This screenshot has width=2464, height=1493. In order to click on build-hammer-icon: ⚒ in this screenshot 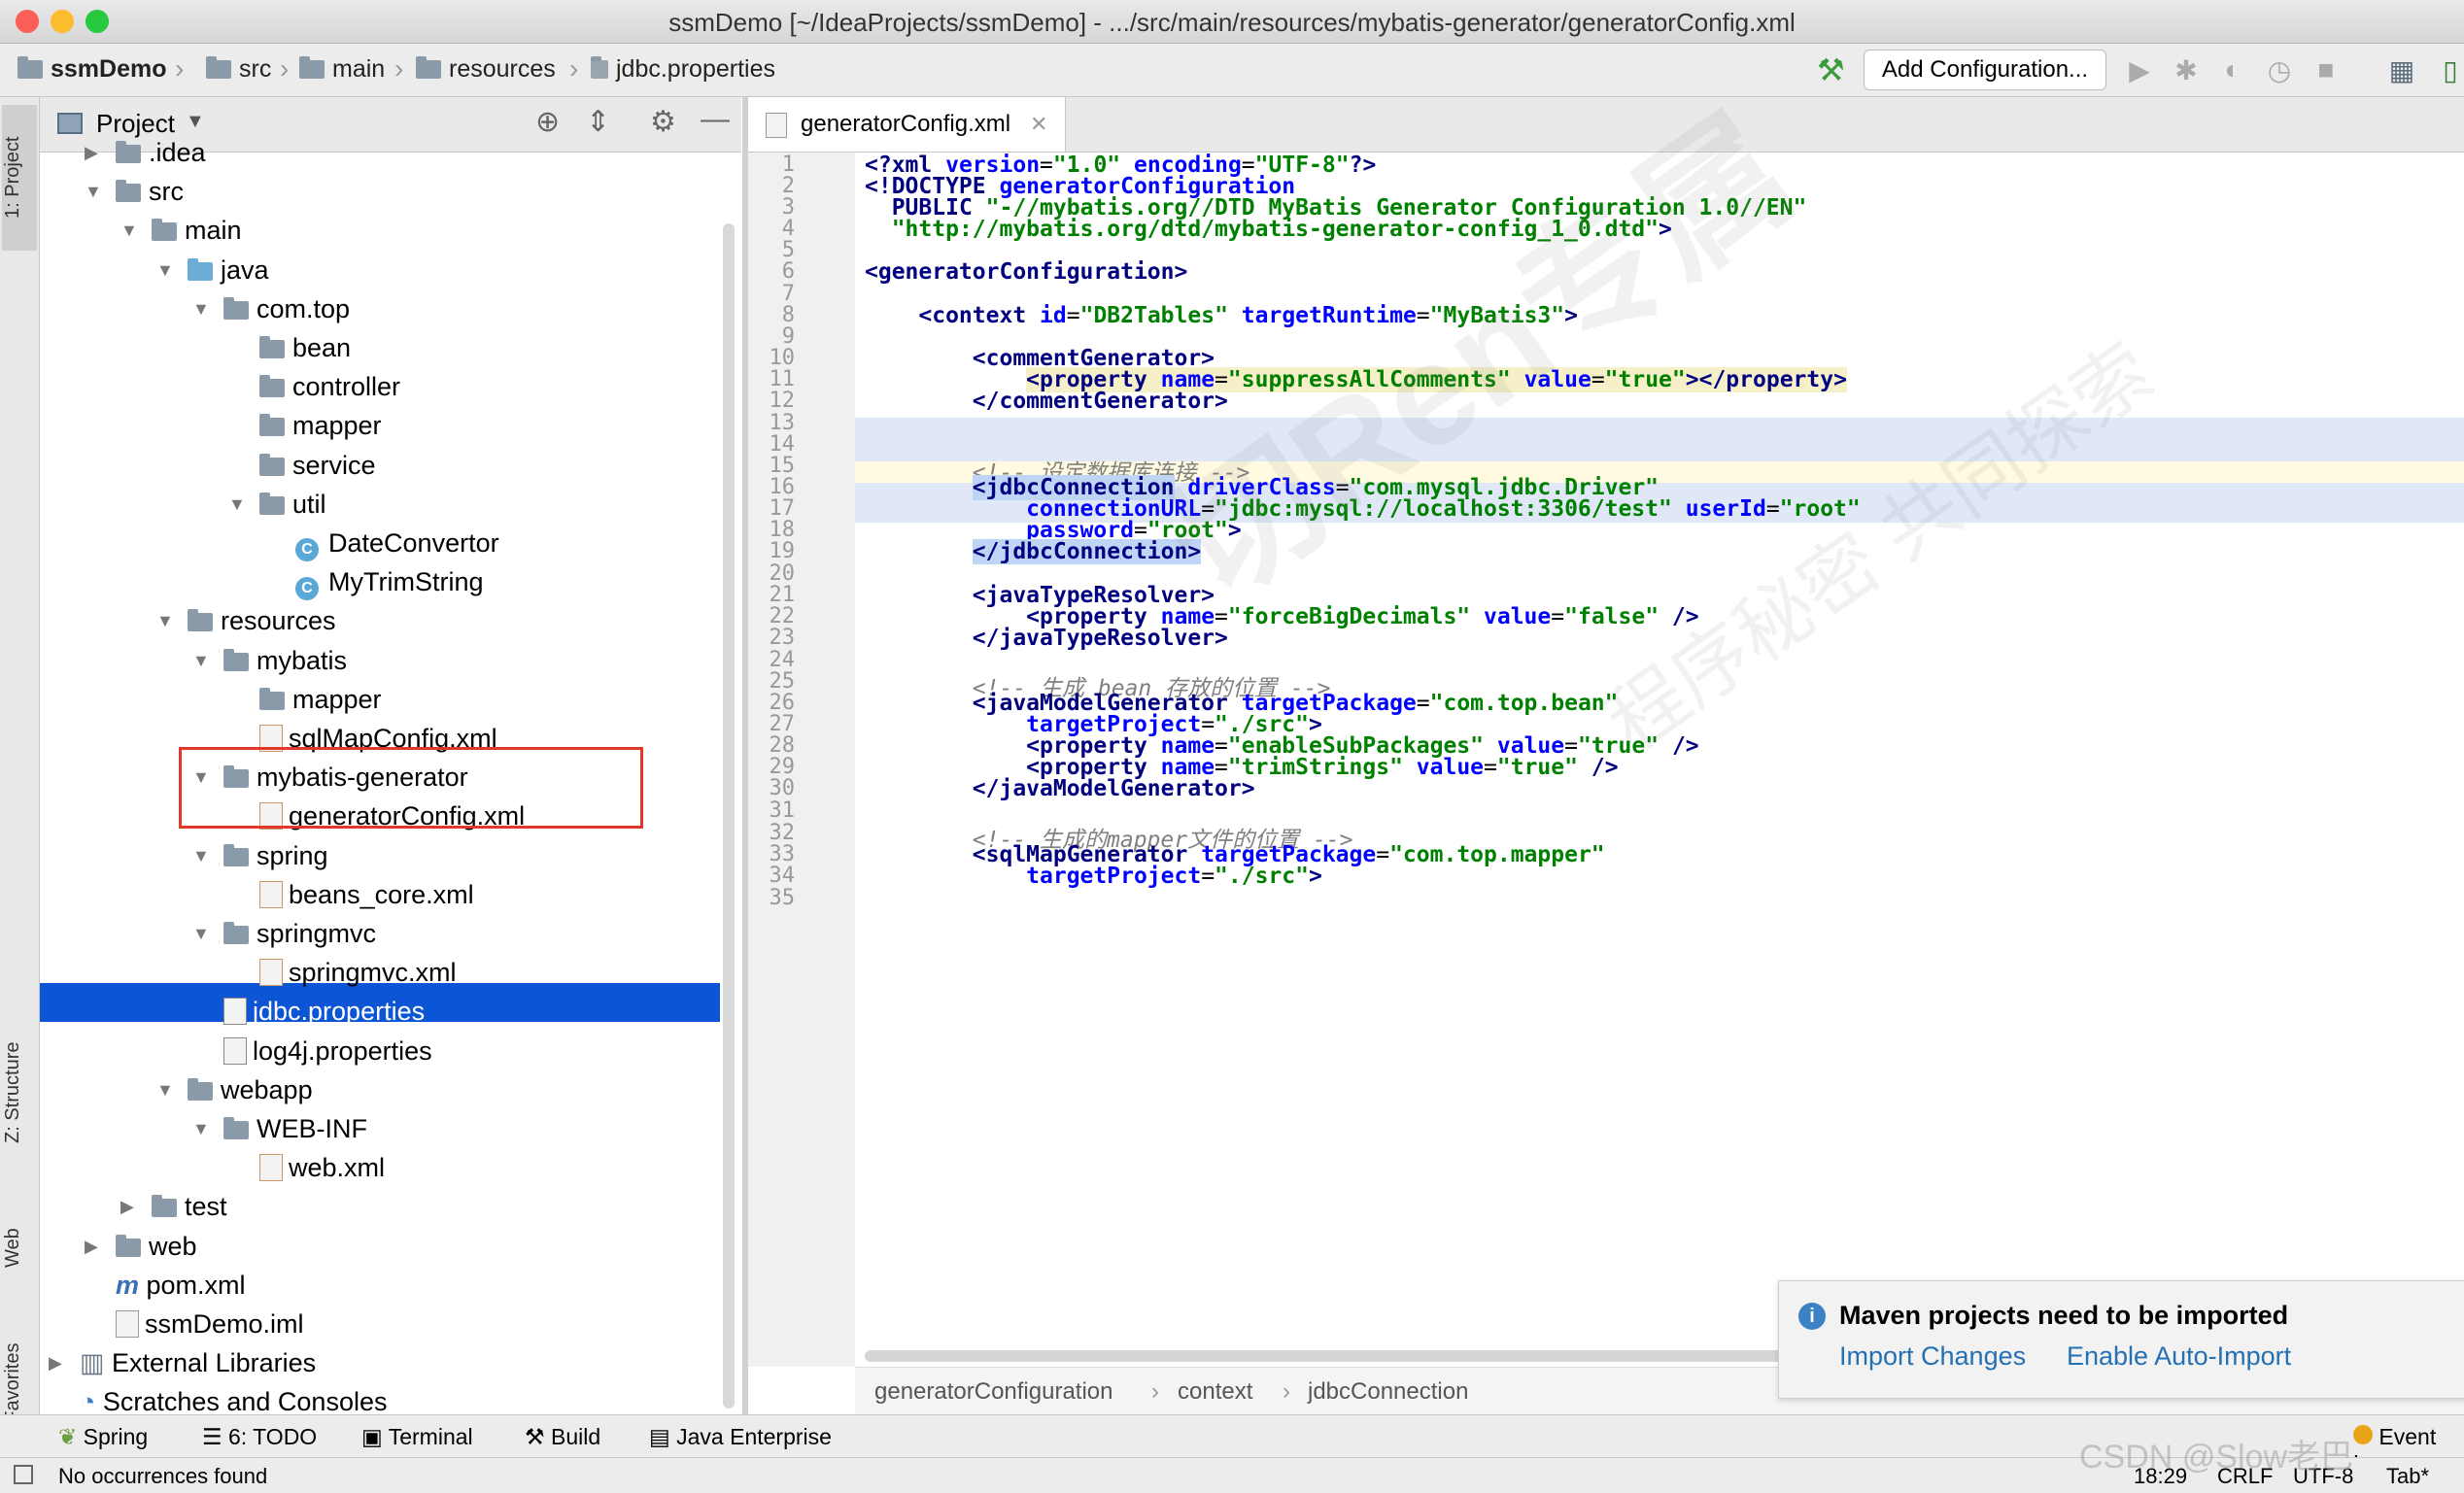, I will do `click(1831, 69)`.